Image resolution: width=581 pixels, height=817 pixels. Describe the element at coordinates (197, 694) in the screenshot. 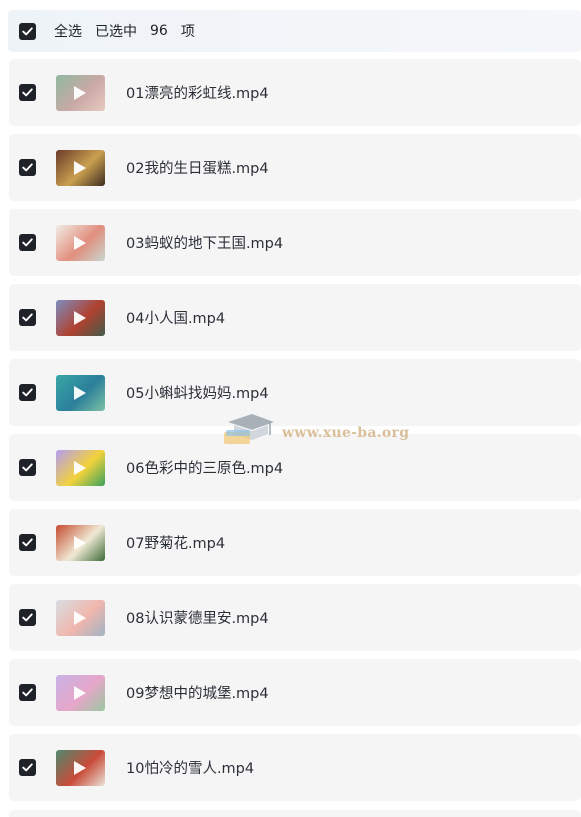

I see `file-name: 09梦想中的城堡.mp4` at that location.